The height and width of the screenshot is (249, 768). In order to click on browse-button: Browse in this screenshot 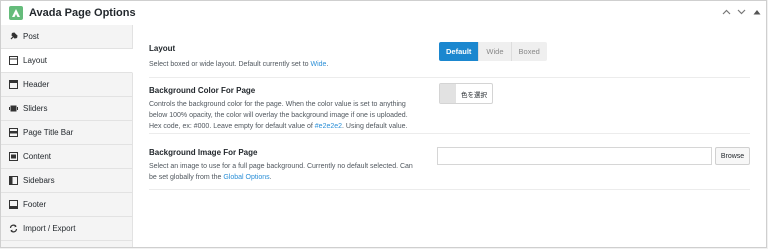, I will do `click(732, 156)`.